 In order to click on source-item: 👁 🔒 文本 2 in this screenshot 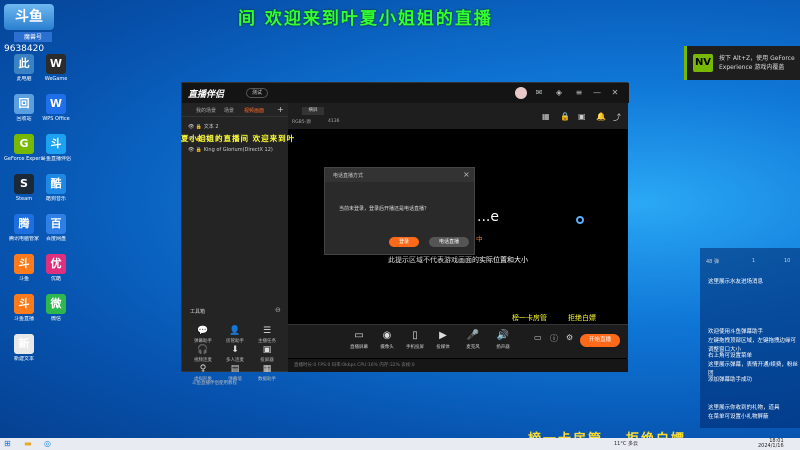, I will do `click(203, 126)`.